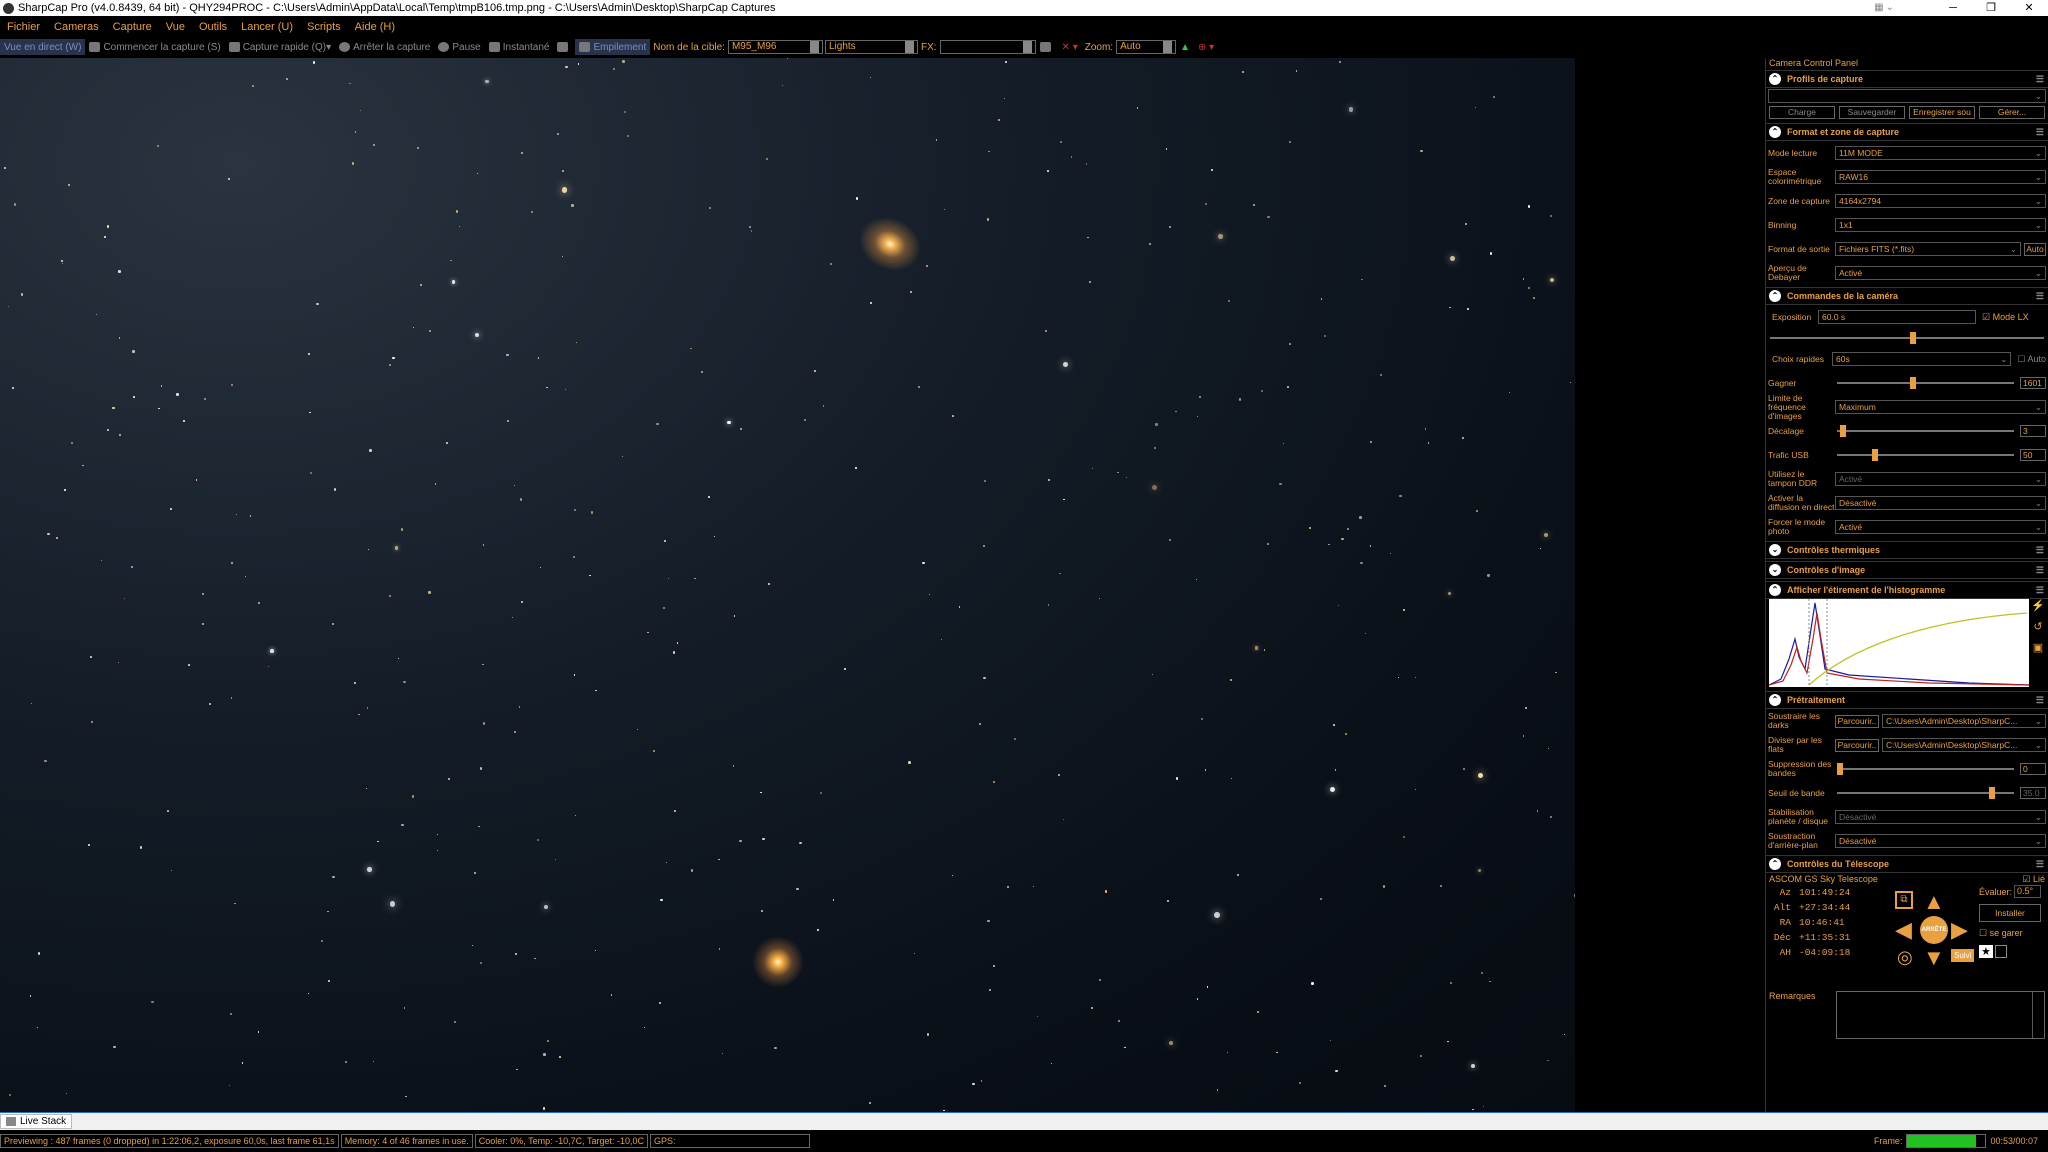 This screenshot has height=1152, width=2048. What do you see at coordinates (280, 47) in the screenshot?
I see `quick-capture-button: Capture rapide (Q) ▾` at bounding box center [280, 47].